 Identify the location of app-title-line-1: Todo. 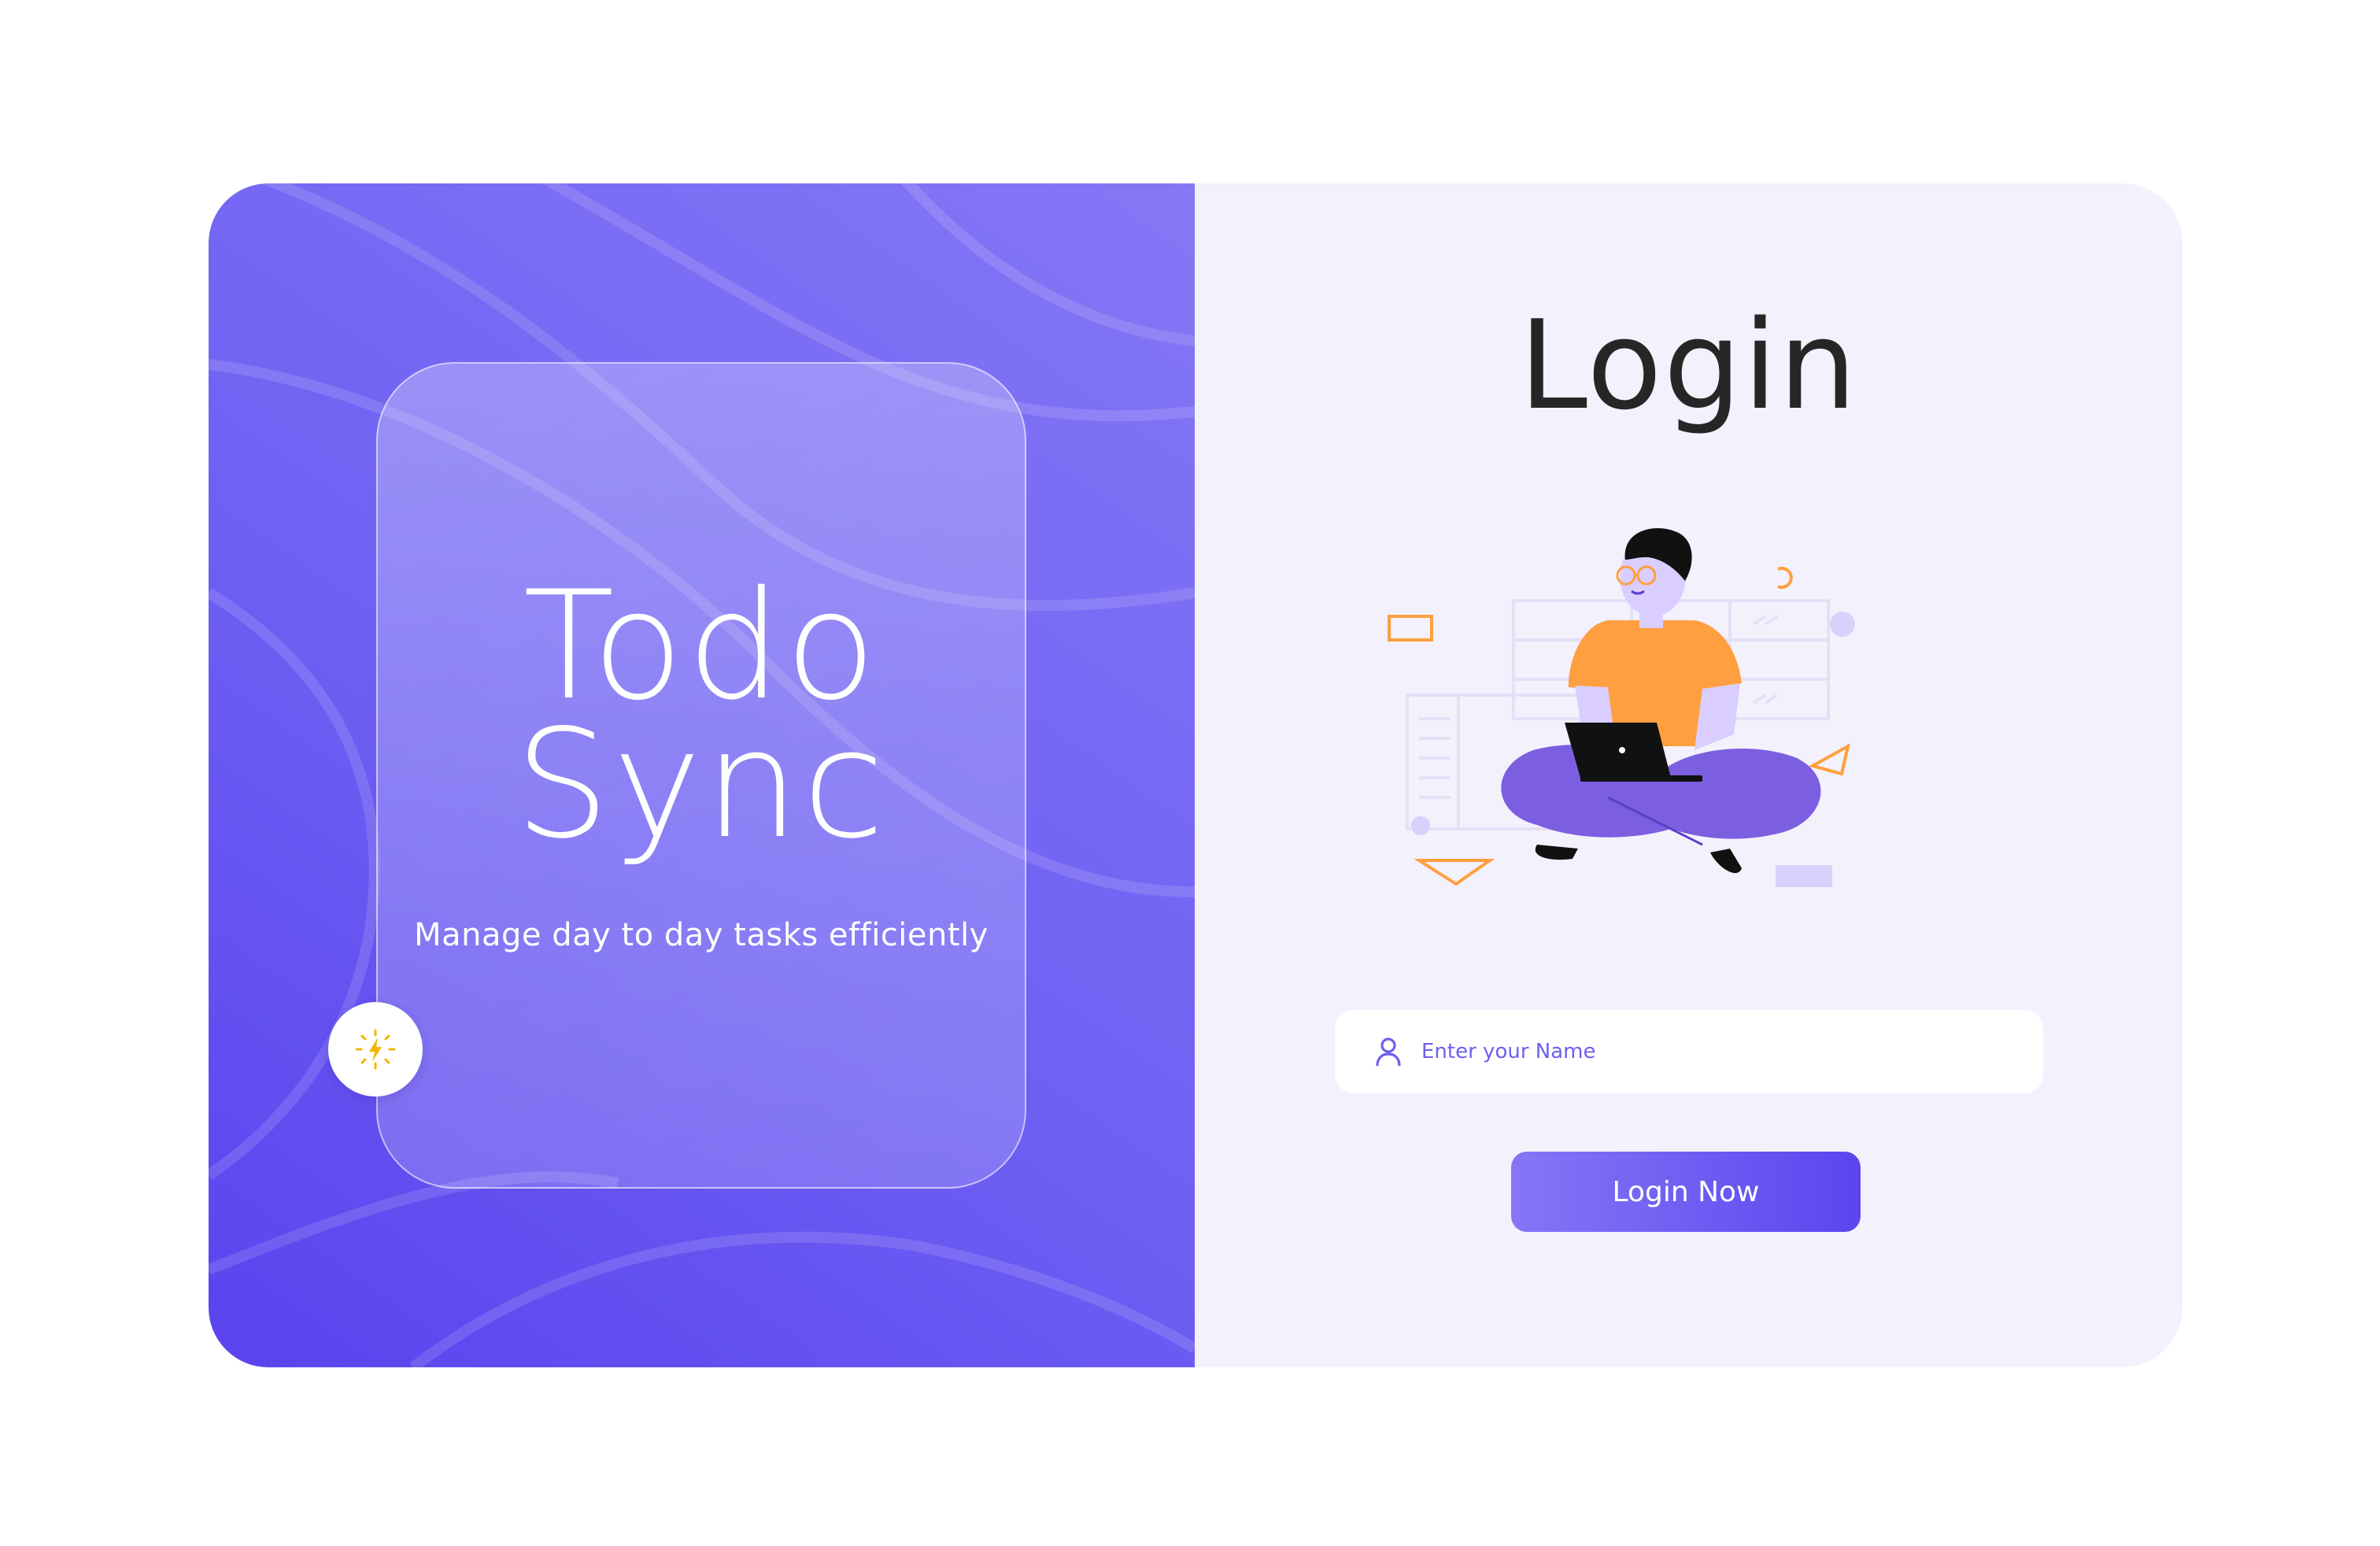
(701, 646).